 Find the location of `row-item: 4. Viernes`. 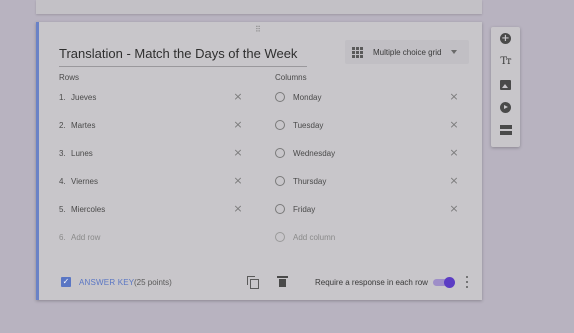

row-item: 4. Viernes is located at coordinates (78, 181).